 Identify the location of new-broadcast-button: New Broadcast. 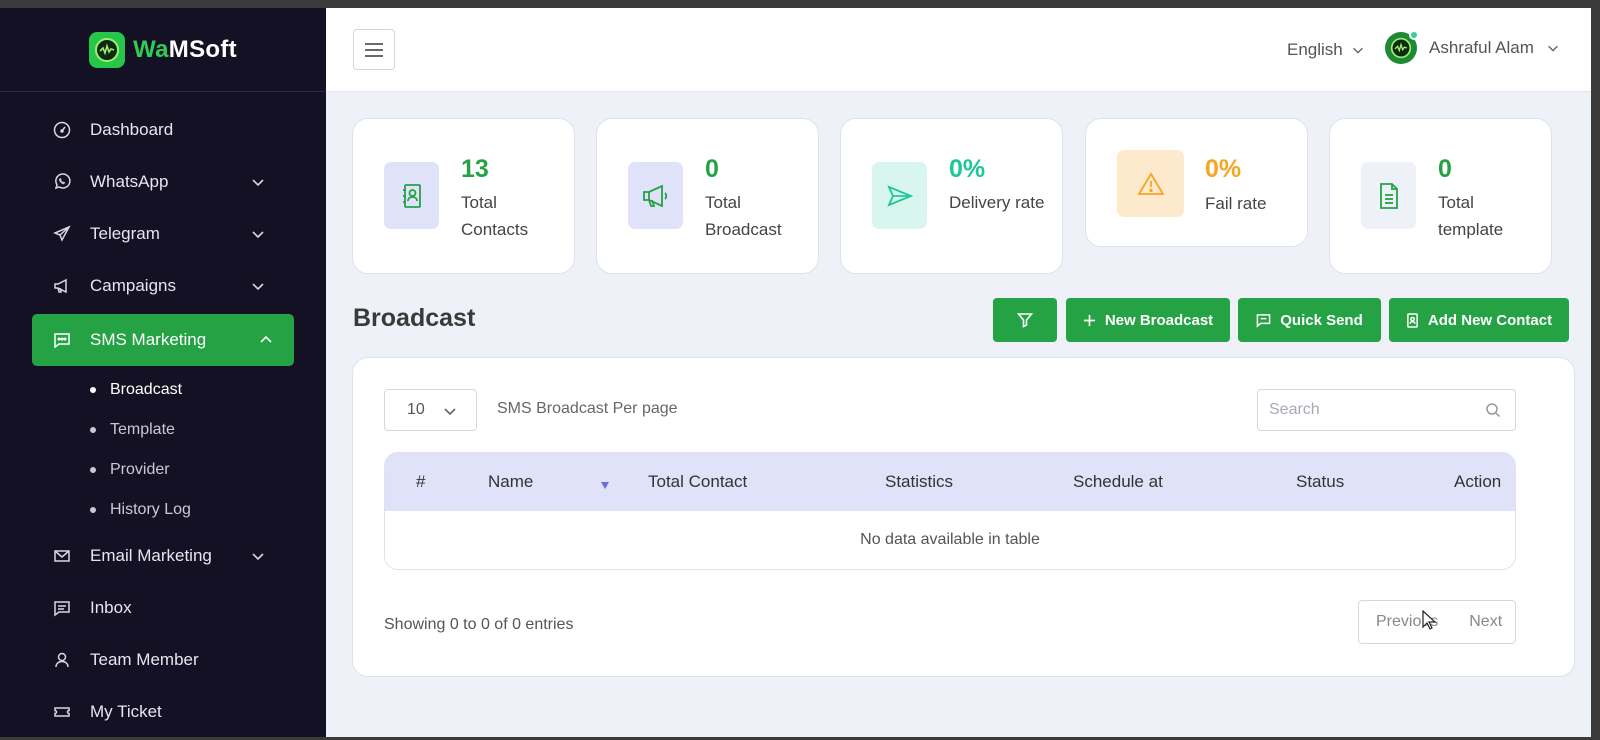
(1148, 320).